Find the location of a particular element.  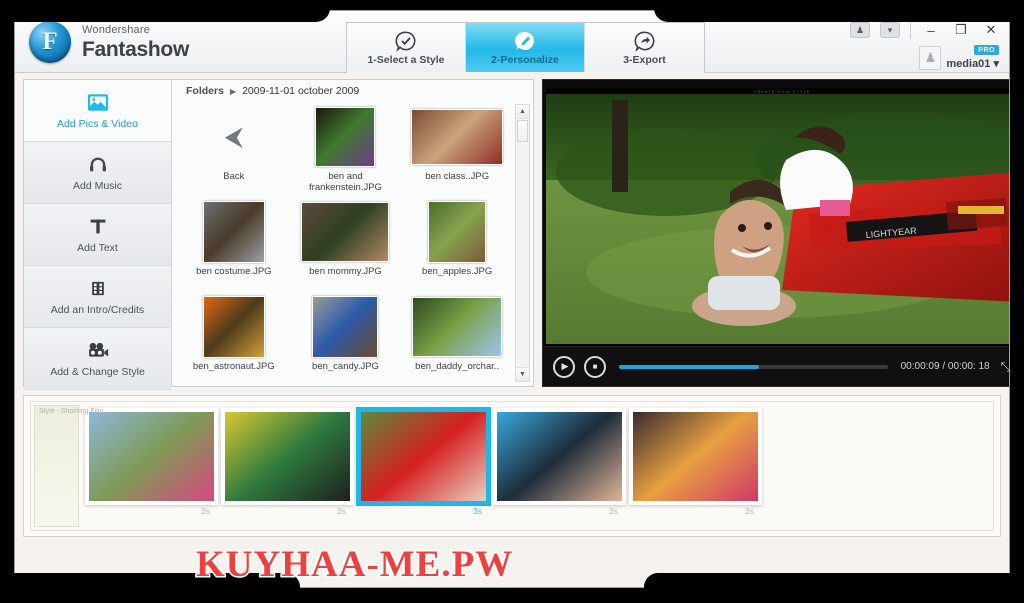

picture-icon is located at coordinates (98, 103).